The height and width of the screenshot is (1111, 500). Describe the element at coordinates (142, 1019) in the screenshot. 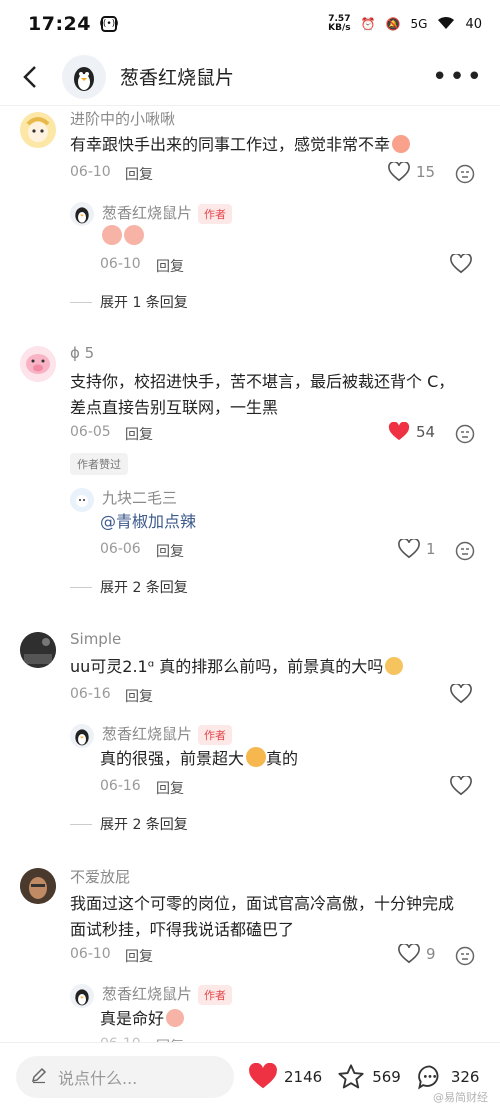

I see `reply-text: 真是命好` at that location.